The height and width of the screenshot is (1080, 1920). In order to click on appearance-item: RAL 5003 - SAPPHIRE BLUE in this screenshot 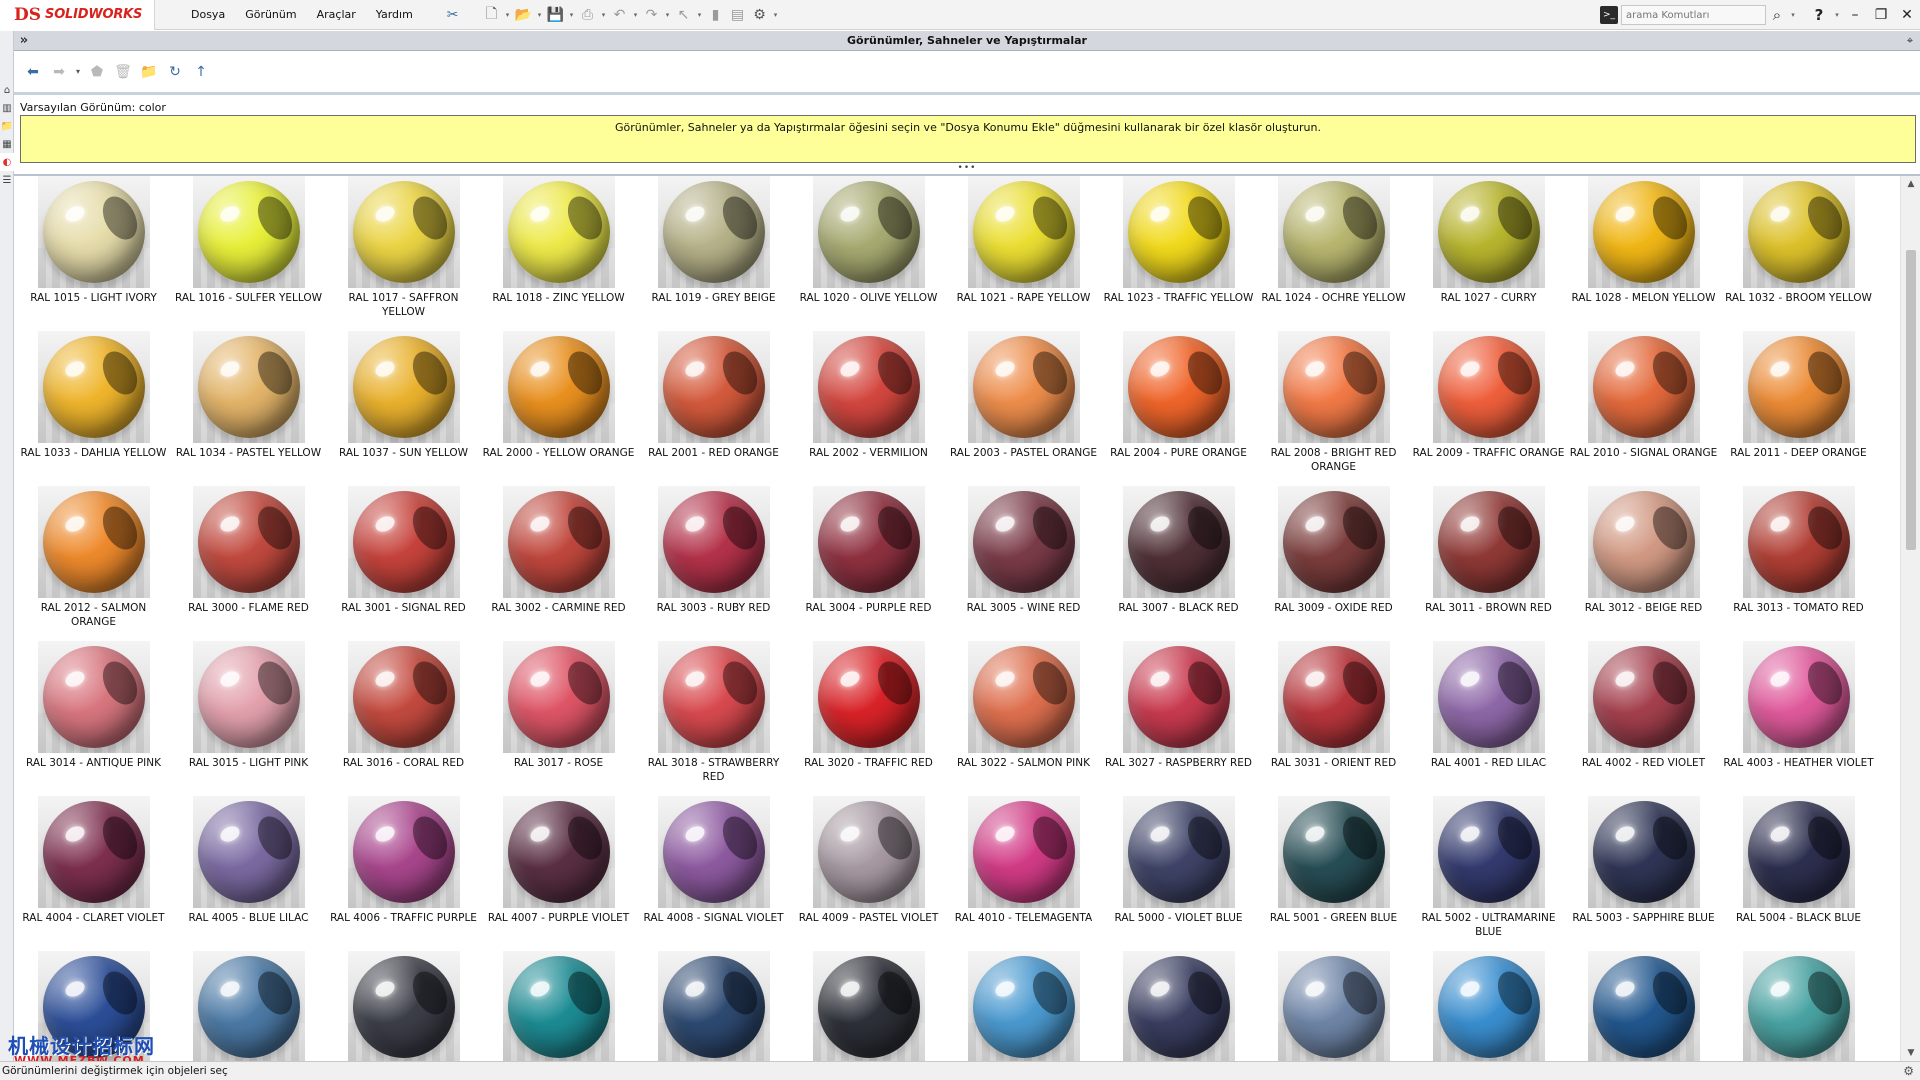, I will do `click(1643, 873)`.